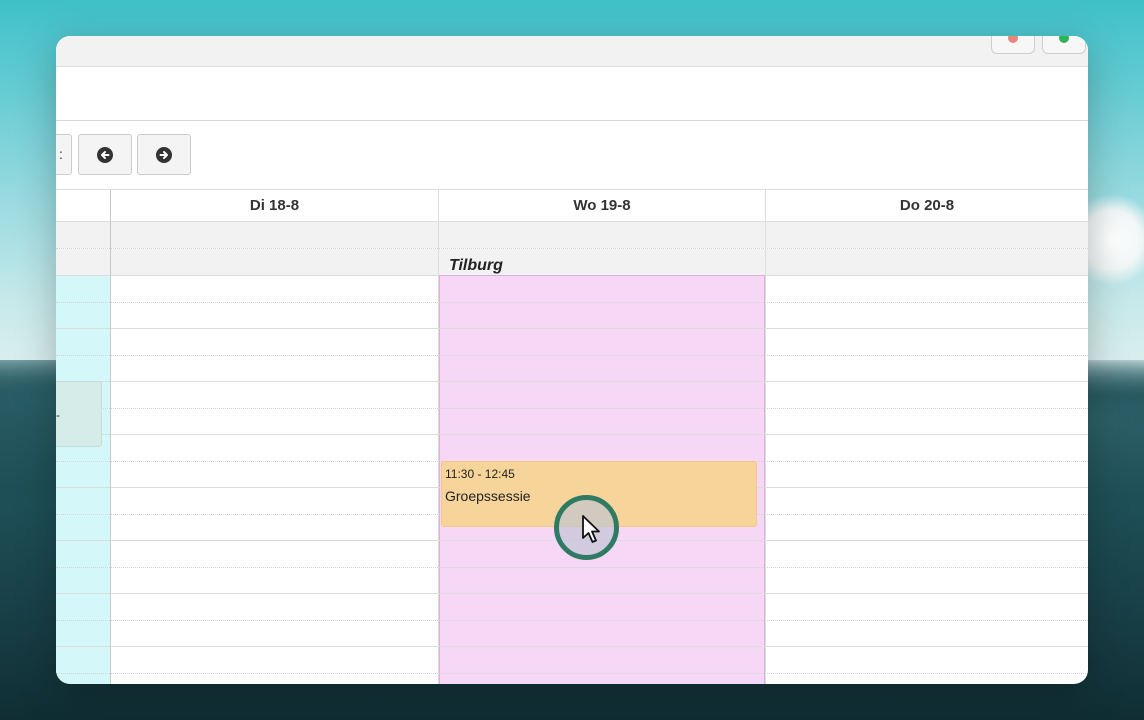 The width and height of the screenshot is (1144, 720). Describe the element at coordinates (83, 479) in the screenshot. I see `monday-column` at that location.